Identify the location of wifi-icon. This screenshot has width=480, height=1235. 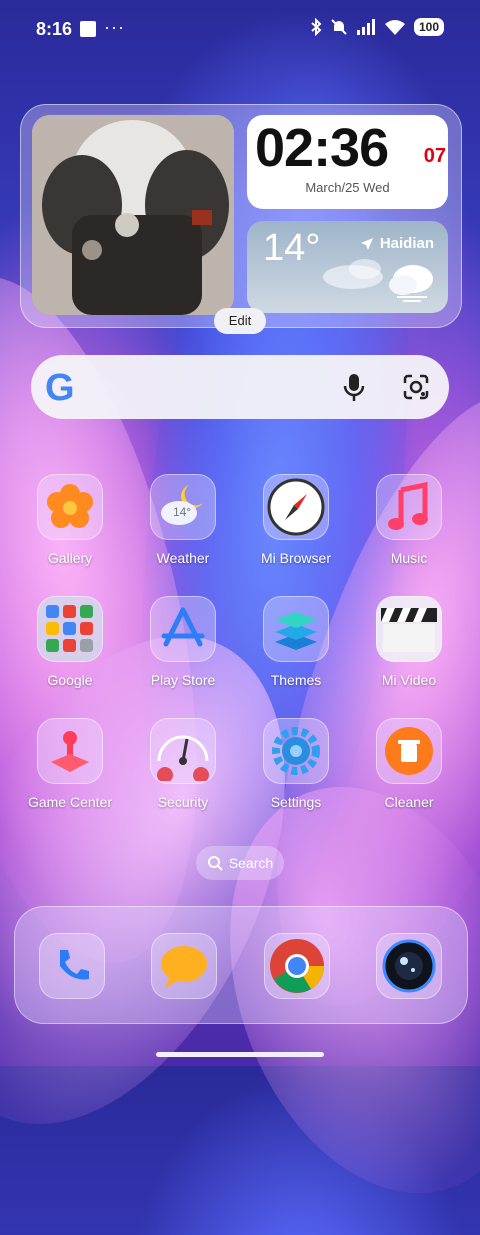
(394, 27).